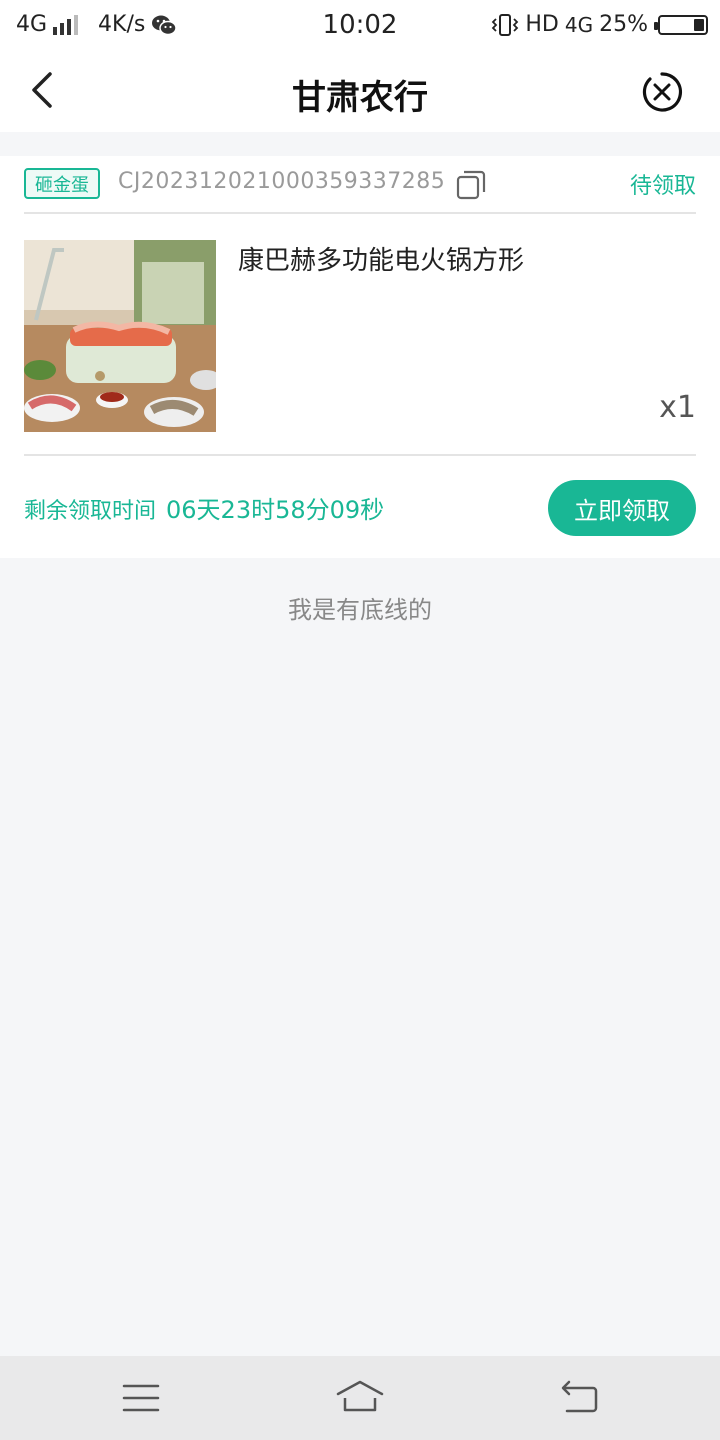 This screenshot has height=1440, width=720. Describe the element at coordinates (677, 407) in the screenshot. I see `product-quantity: x1` at that location.